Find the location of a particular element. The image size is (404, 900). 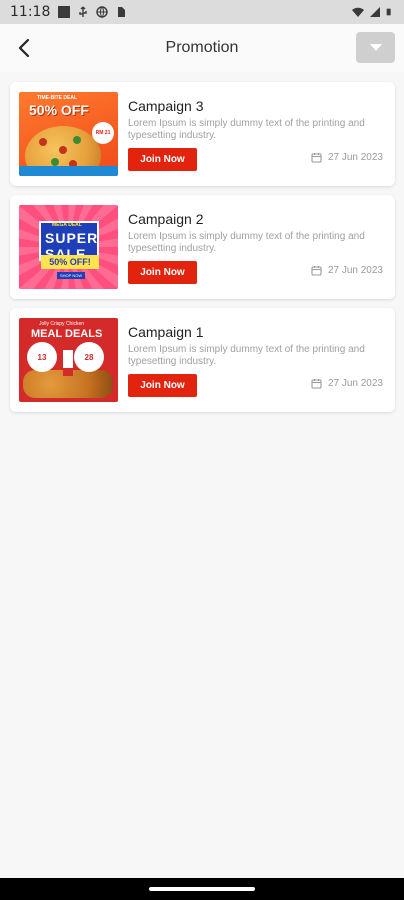

thumbnail-kicker: MEGA DEAL is located at coordinates (67, 225).